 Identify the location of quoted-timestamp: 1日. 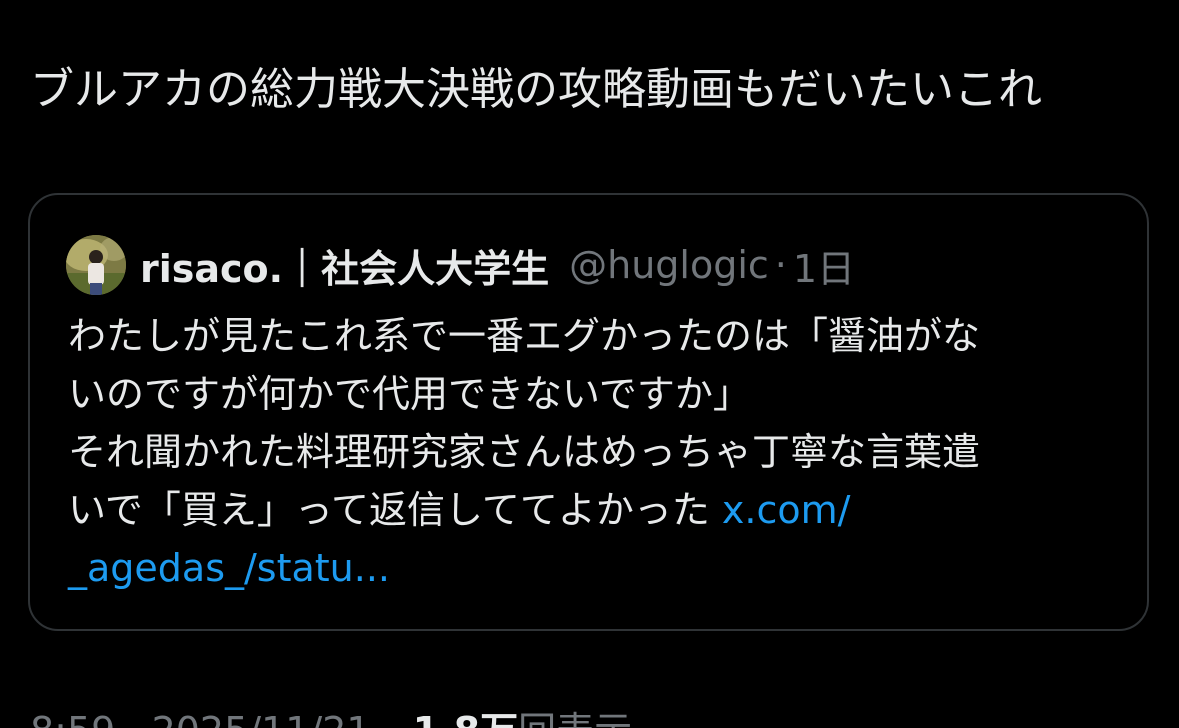
(824, 265).